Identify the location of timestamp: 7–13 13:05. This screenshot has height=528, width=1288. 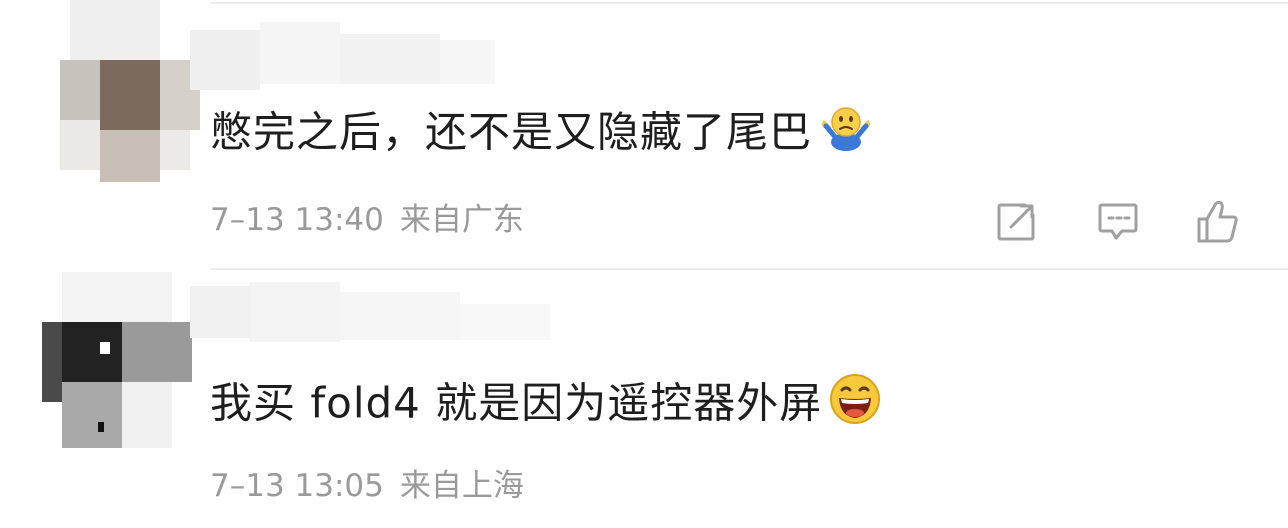
(297, 486).